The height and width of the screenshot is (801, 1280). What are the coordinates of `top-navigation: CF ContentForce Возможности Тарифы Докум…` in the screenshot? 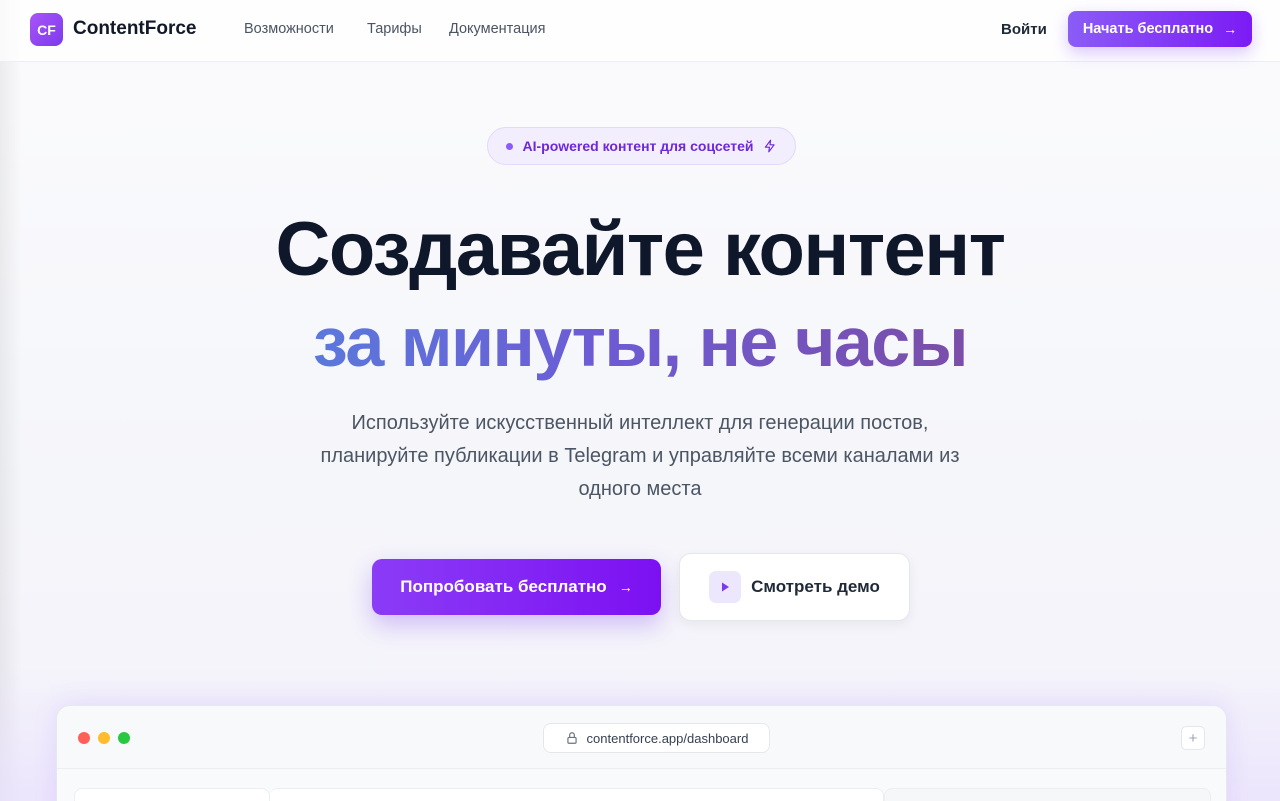 It's located at (640, 31).